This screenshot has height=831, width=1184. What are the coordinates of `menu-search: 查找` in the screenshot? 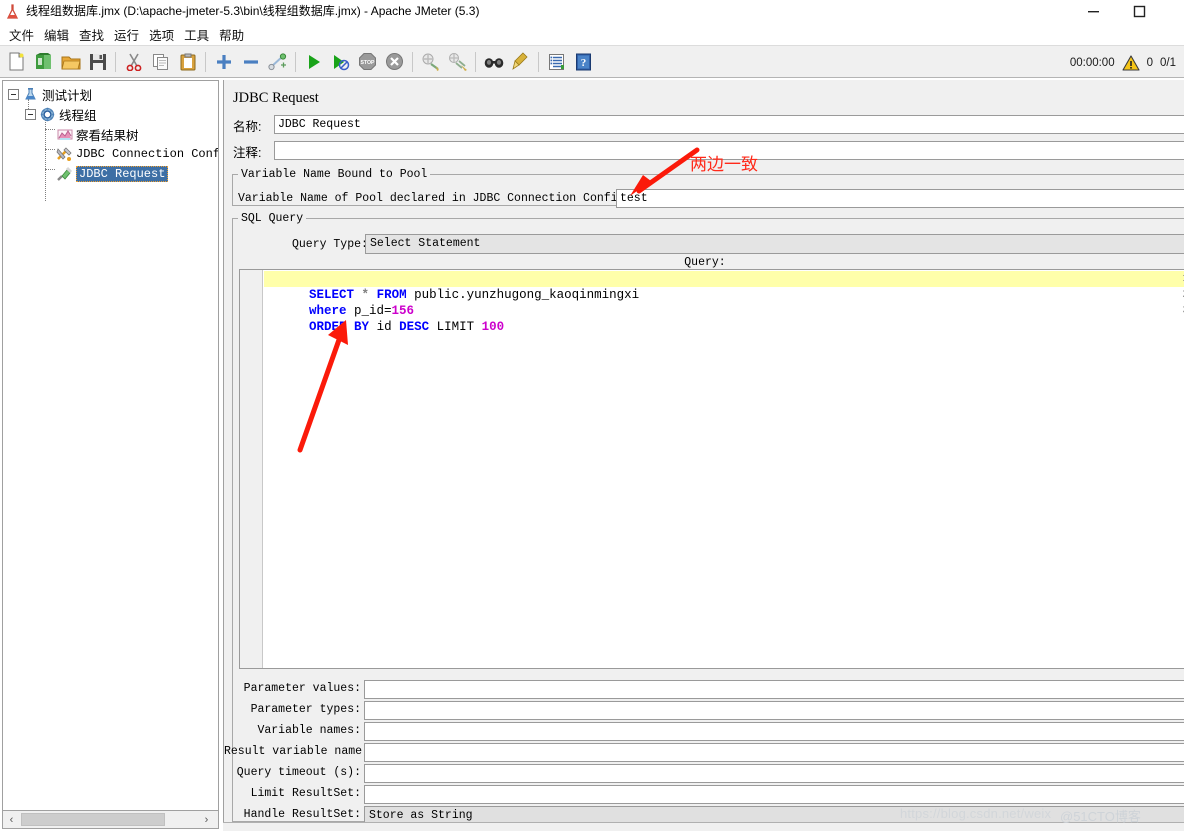 It's located at (91, 34).